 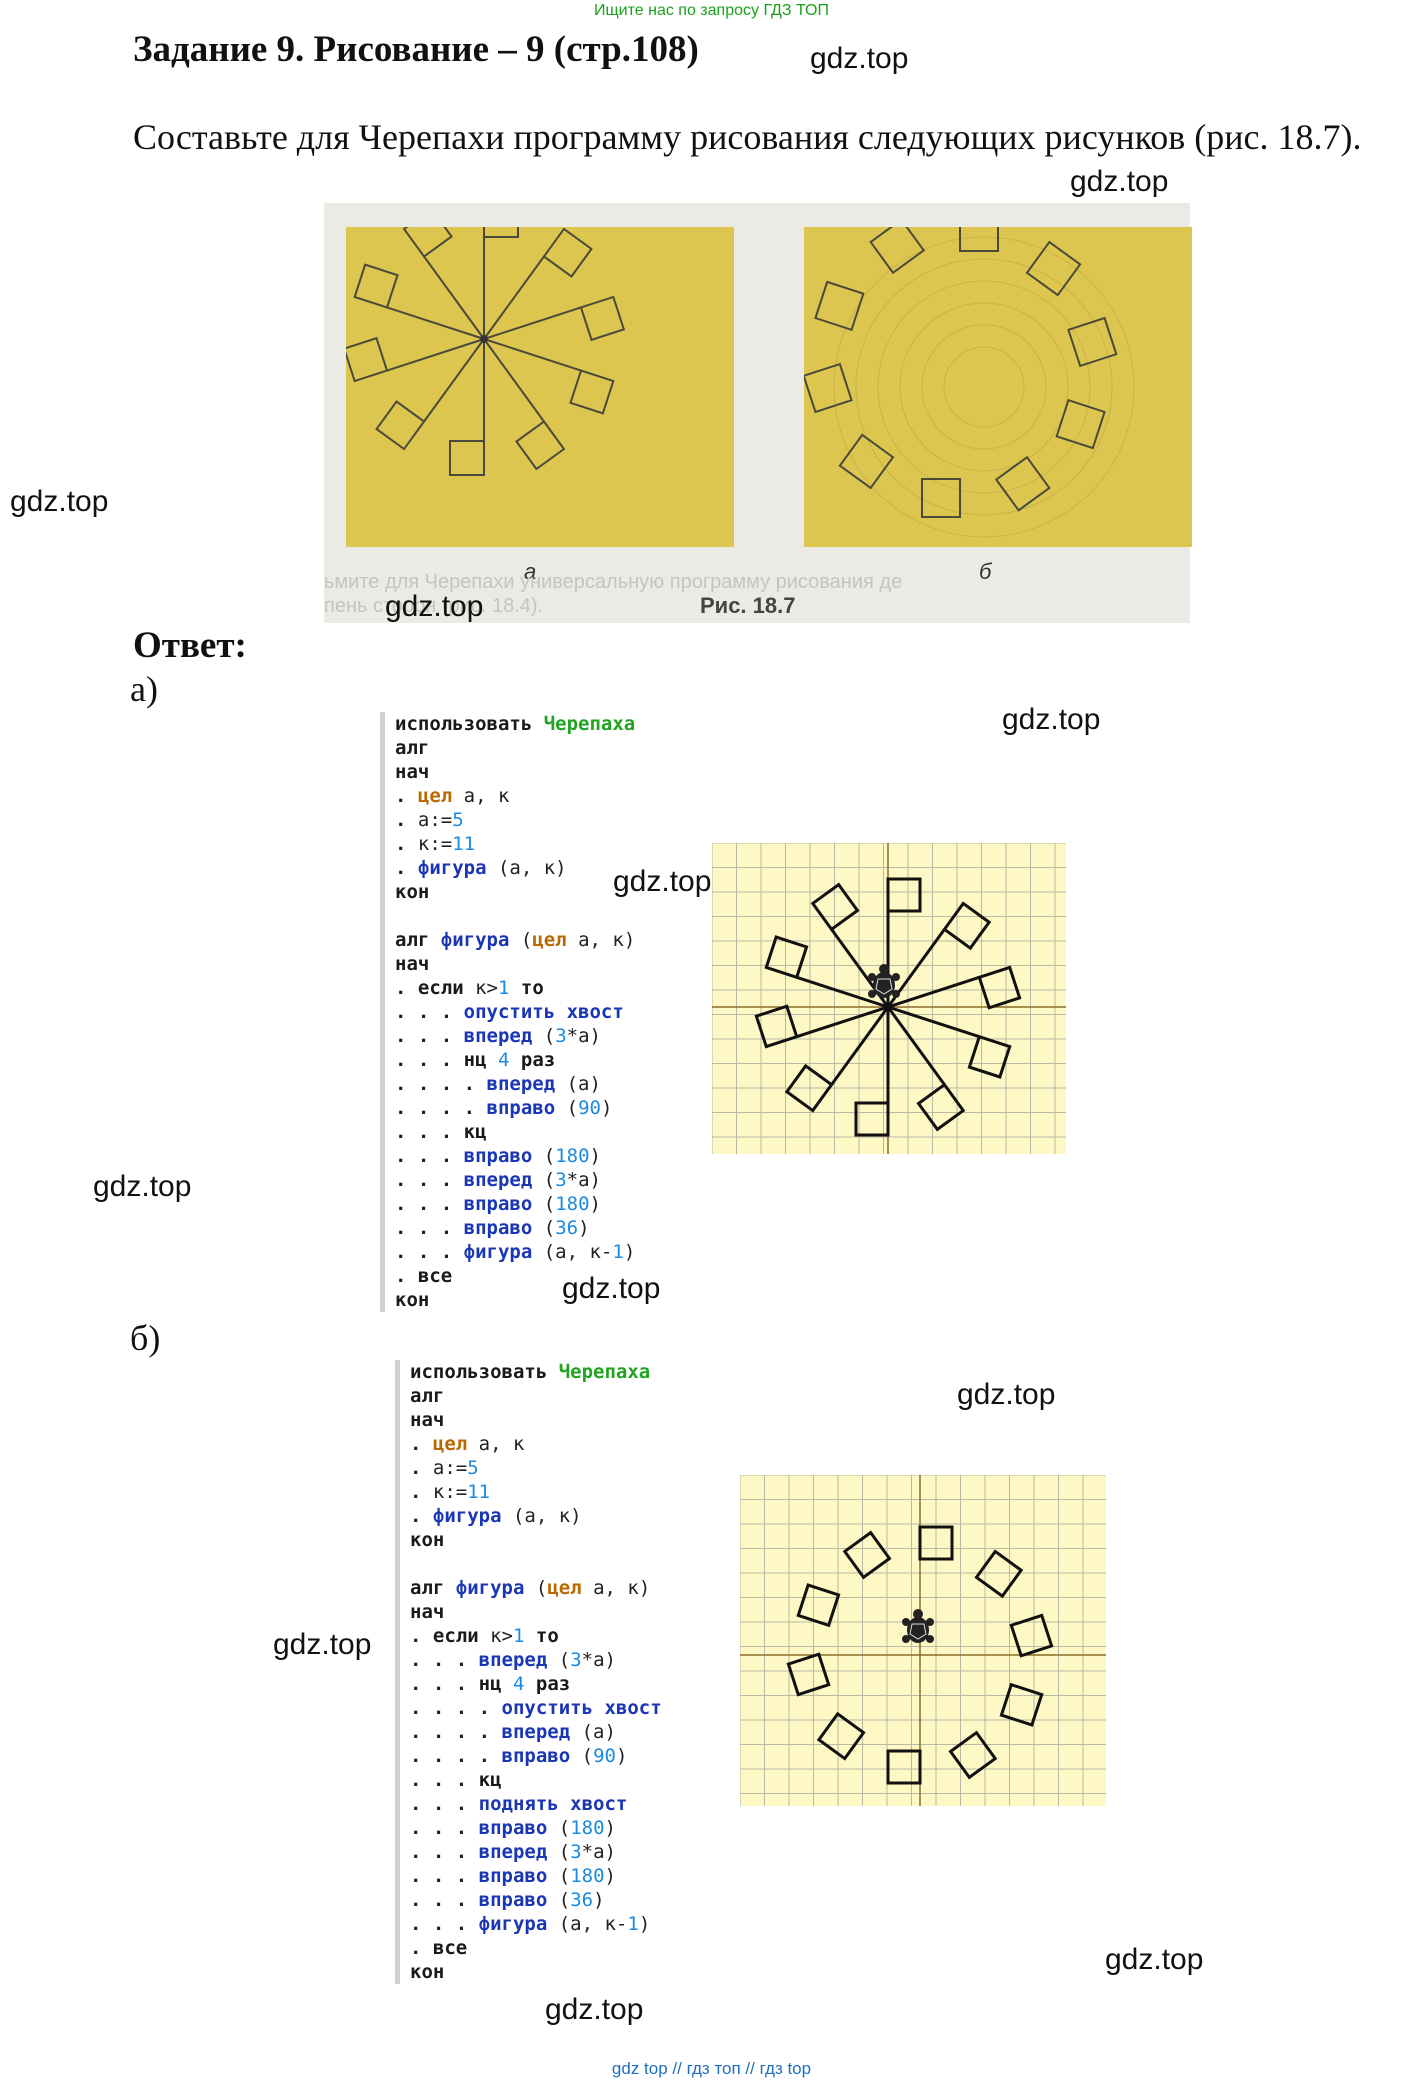 I want to click on code-line: . если к>1 то, so click(x=515, y=988).